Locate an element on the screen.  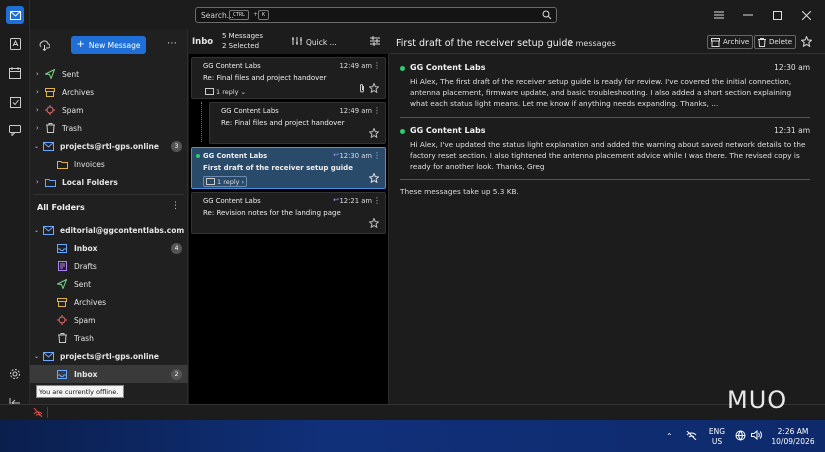
settings-gear-icon is located at coordinates (15, 374).